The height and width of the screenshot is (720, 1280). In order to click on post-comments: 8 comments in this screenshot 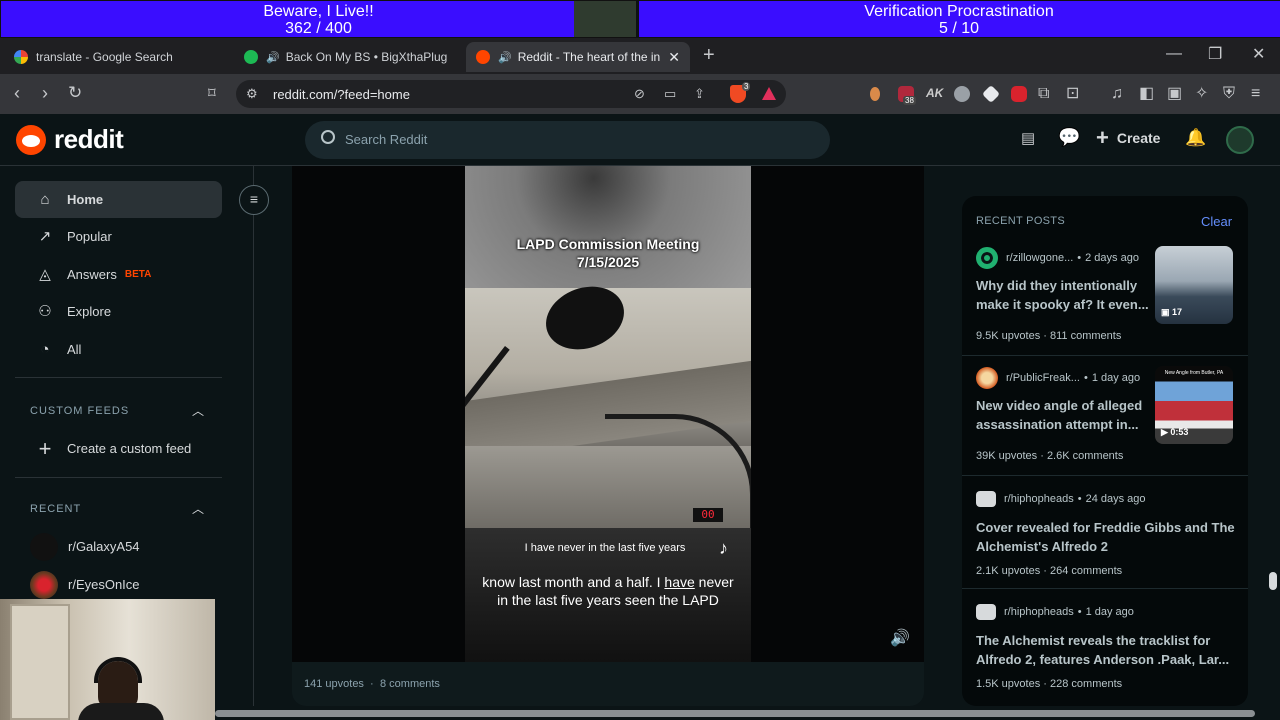, I will do `click(410, 684)`.